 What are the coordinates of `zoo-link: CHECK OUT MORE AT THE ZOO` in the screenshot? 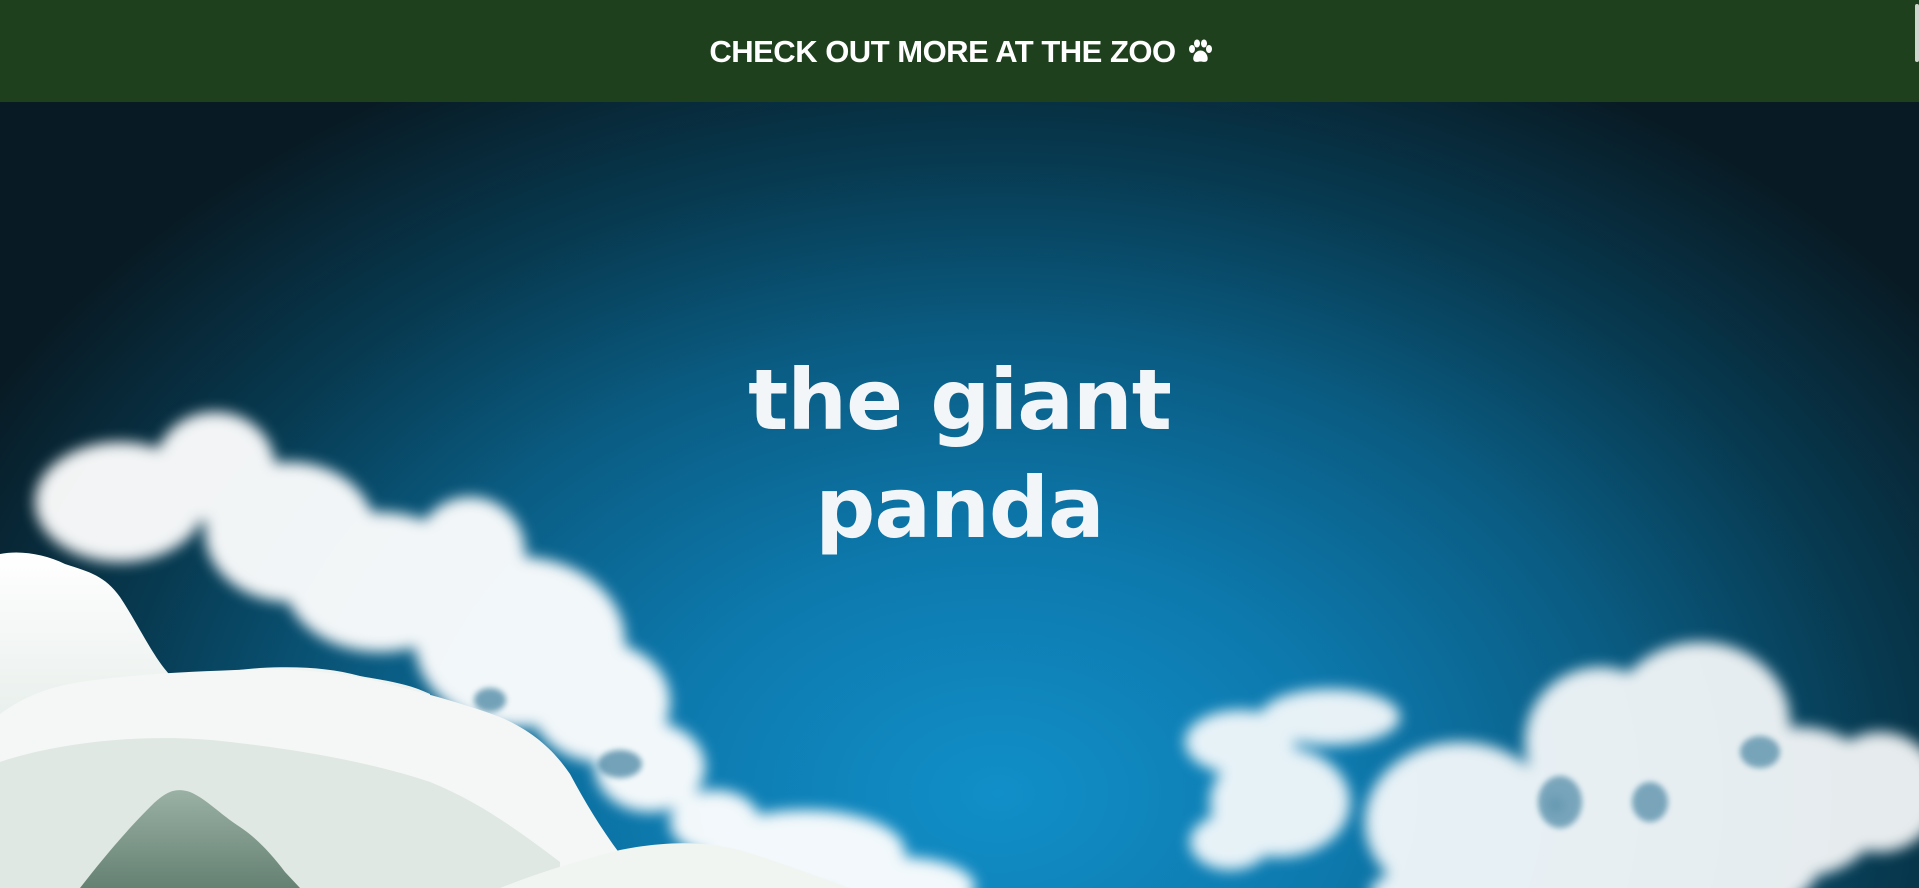 It's located at (961, 52).